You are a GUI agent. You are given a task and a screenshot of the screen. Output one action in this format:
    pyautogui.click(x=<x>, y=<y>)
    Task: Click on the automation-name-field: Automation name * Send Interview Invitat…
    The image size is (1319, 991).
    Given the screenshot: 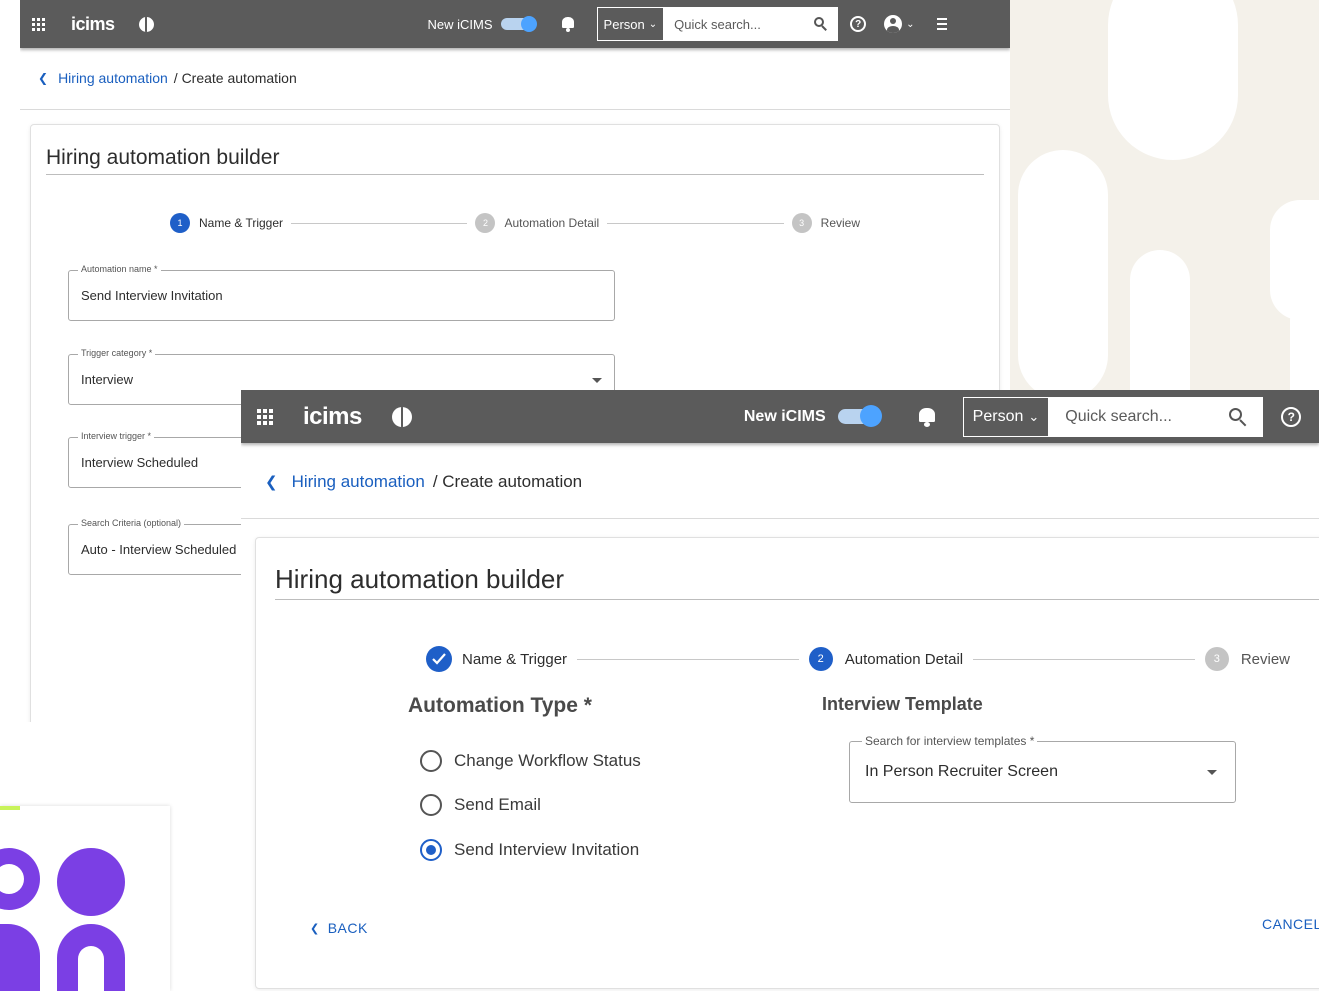 What is the action you would take?
    pyautogui.click(x=341, y=292)
    